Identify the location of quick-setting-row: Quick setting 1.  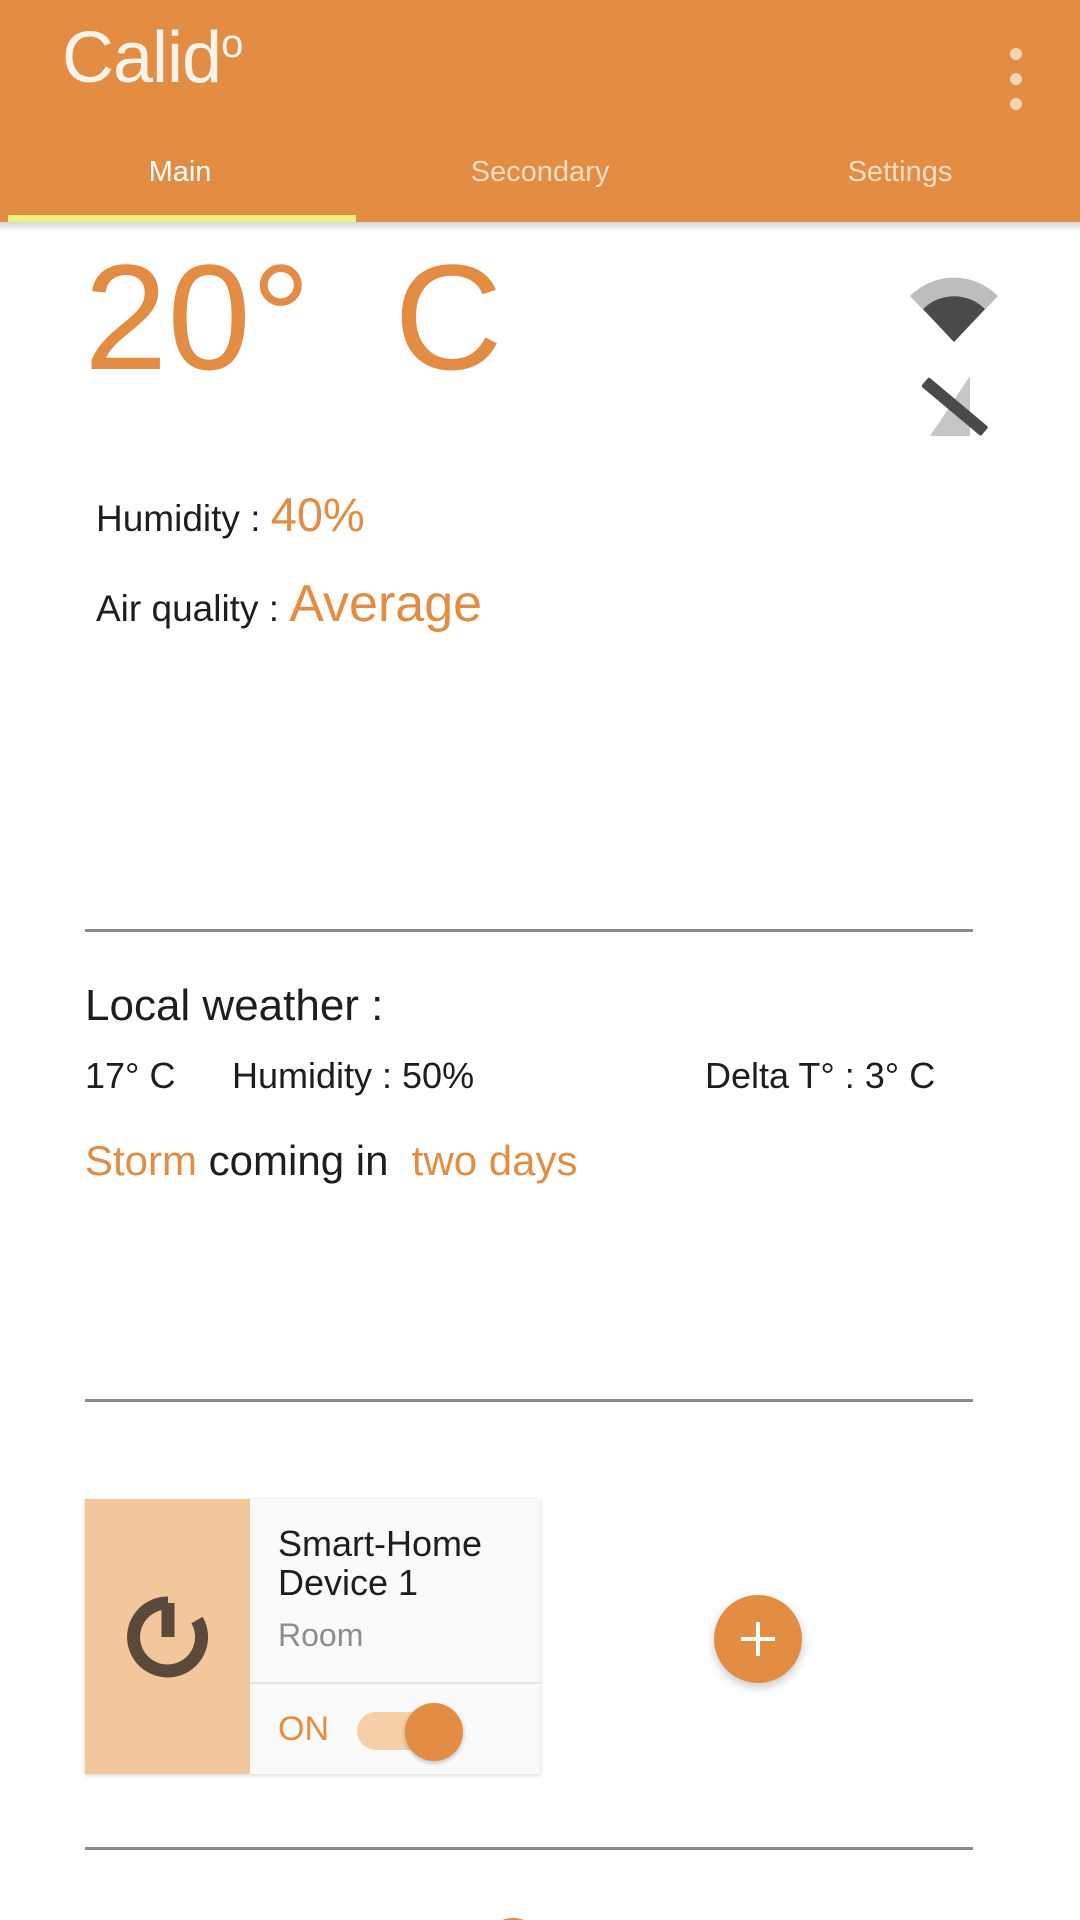
(336, 1917).